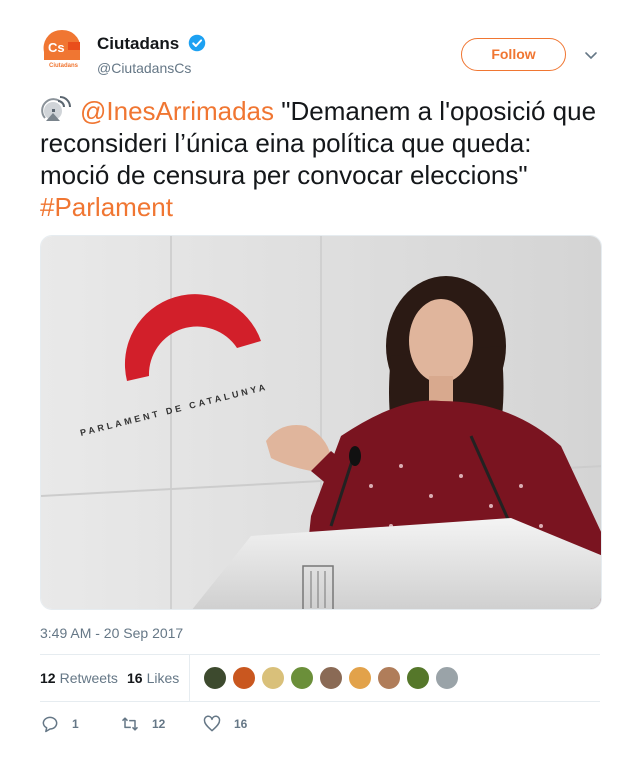 The image size is (640, 763). I want to click on satellite-antenna-icon, so click(56, 108).